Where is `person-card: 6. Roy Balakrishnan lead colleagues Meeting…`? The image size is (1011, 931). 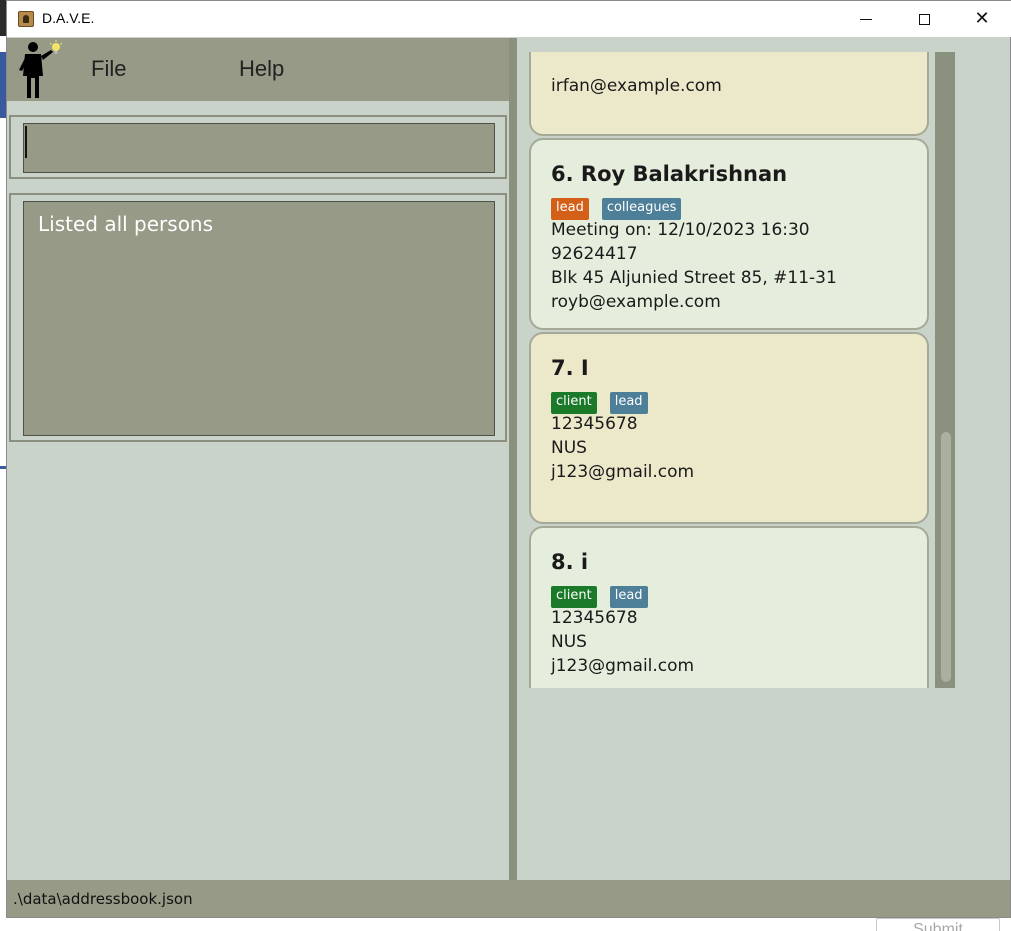 person-card: 6. Roy Balakrishnan lead colleagues Meeting… is located at coordinates (729, 234).